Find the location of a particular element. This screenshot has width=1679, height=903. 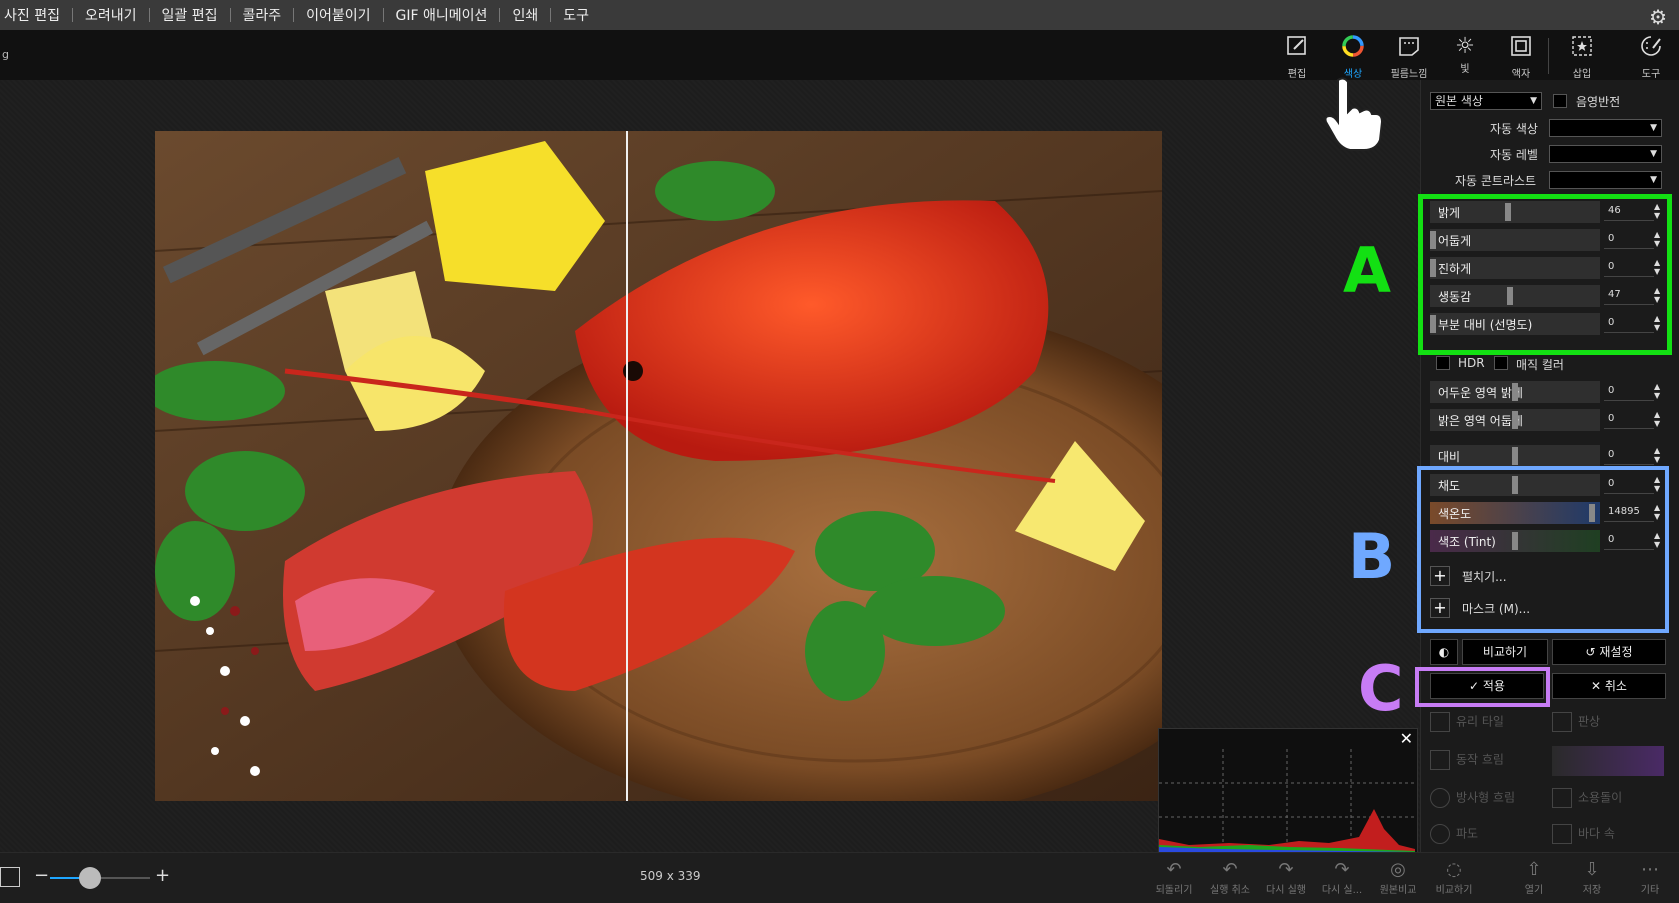

split-view-icon: ◐ is located at coordinates (1444, 652).